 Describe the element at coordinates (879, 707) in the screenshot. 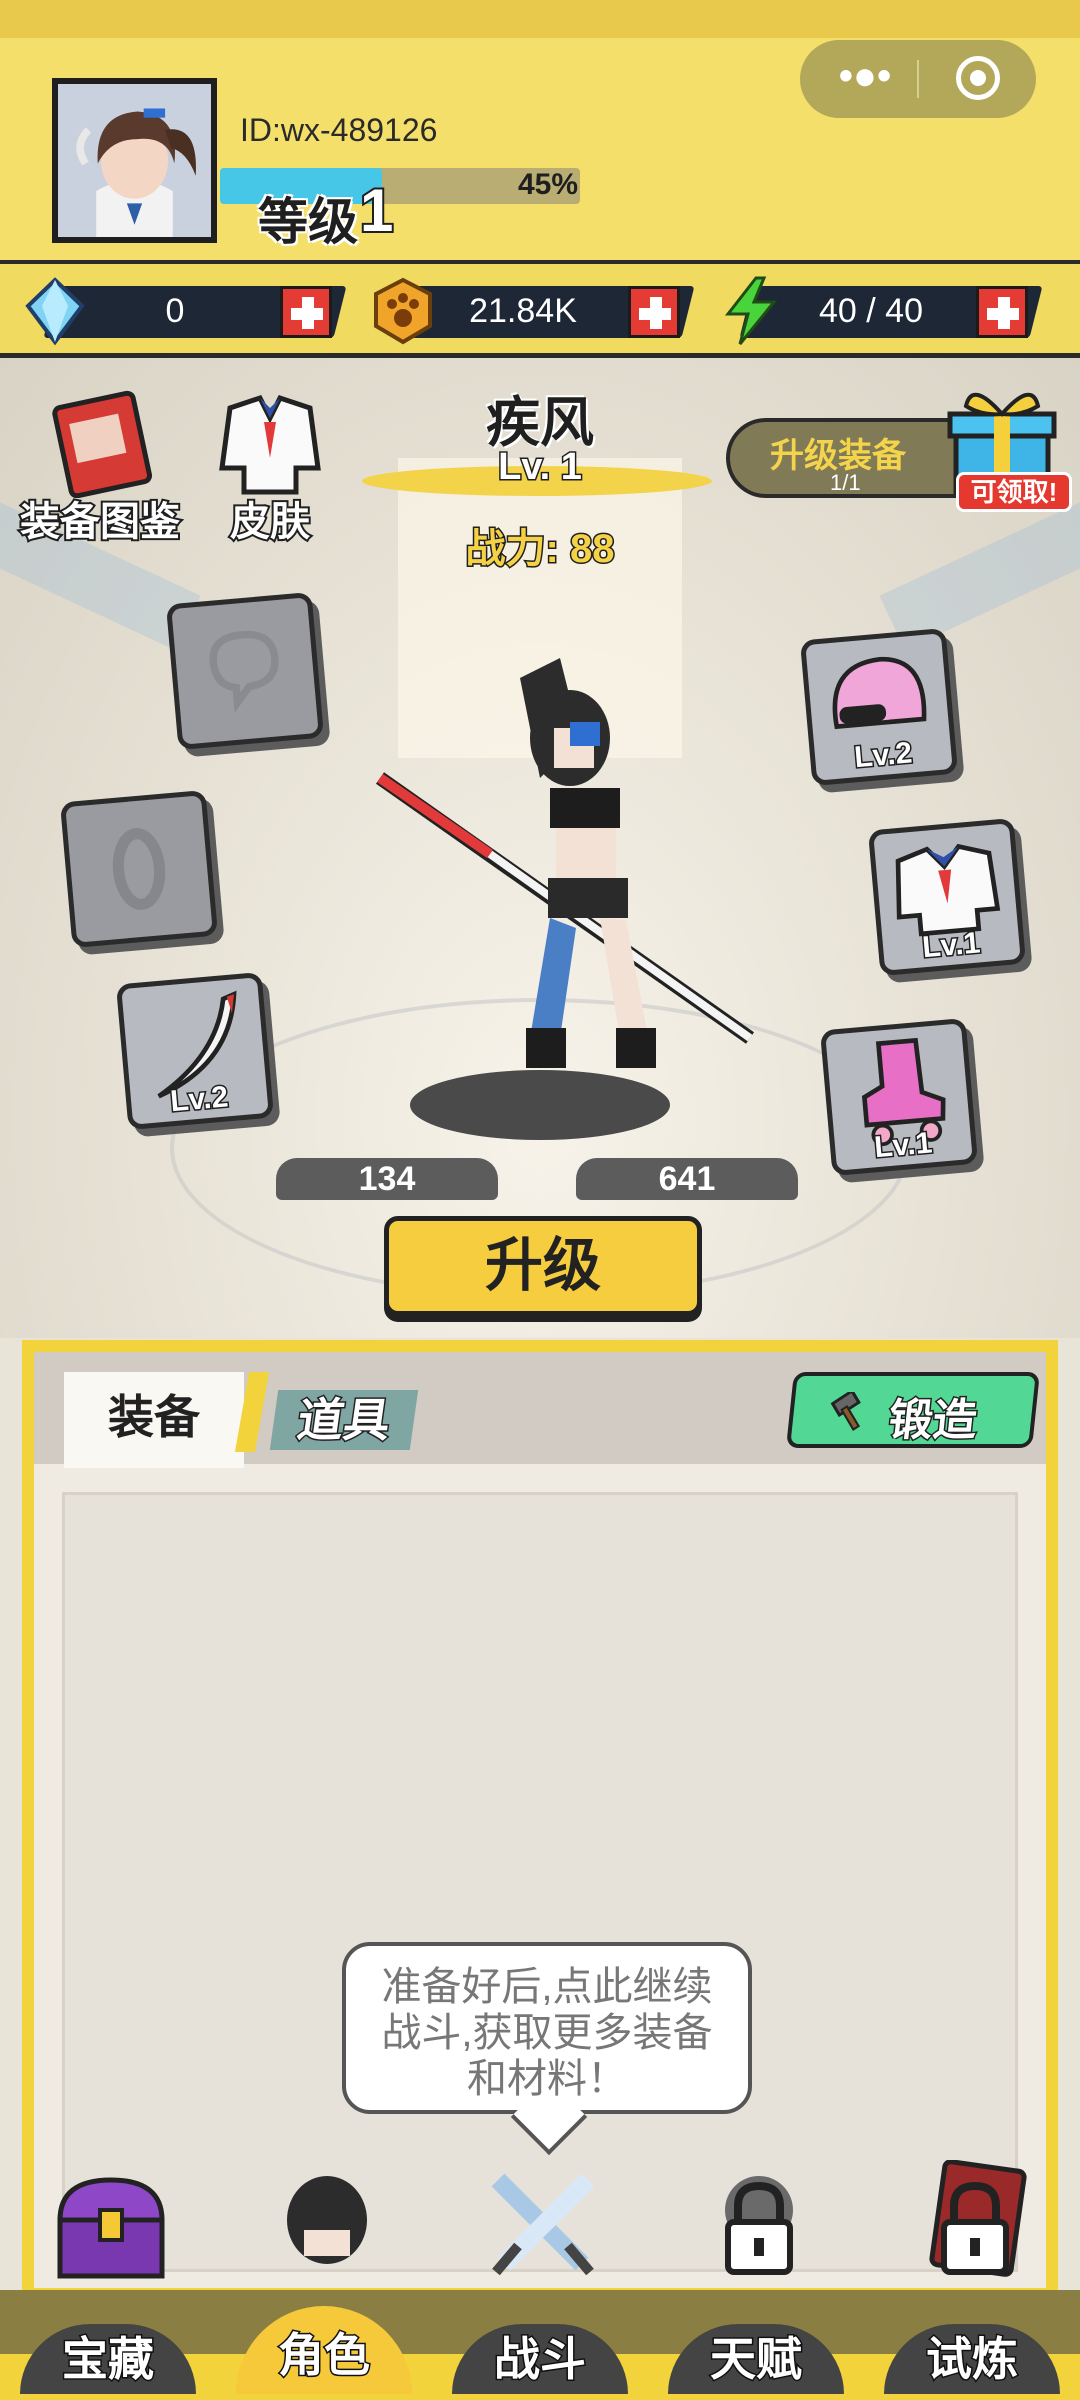

I see `slot-helmet: Lv.2` at that location.